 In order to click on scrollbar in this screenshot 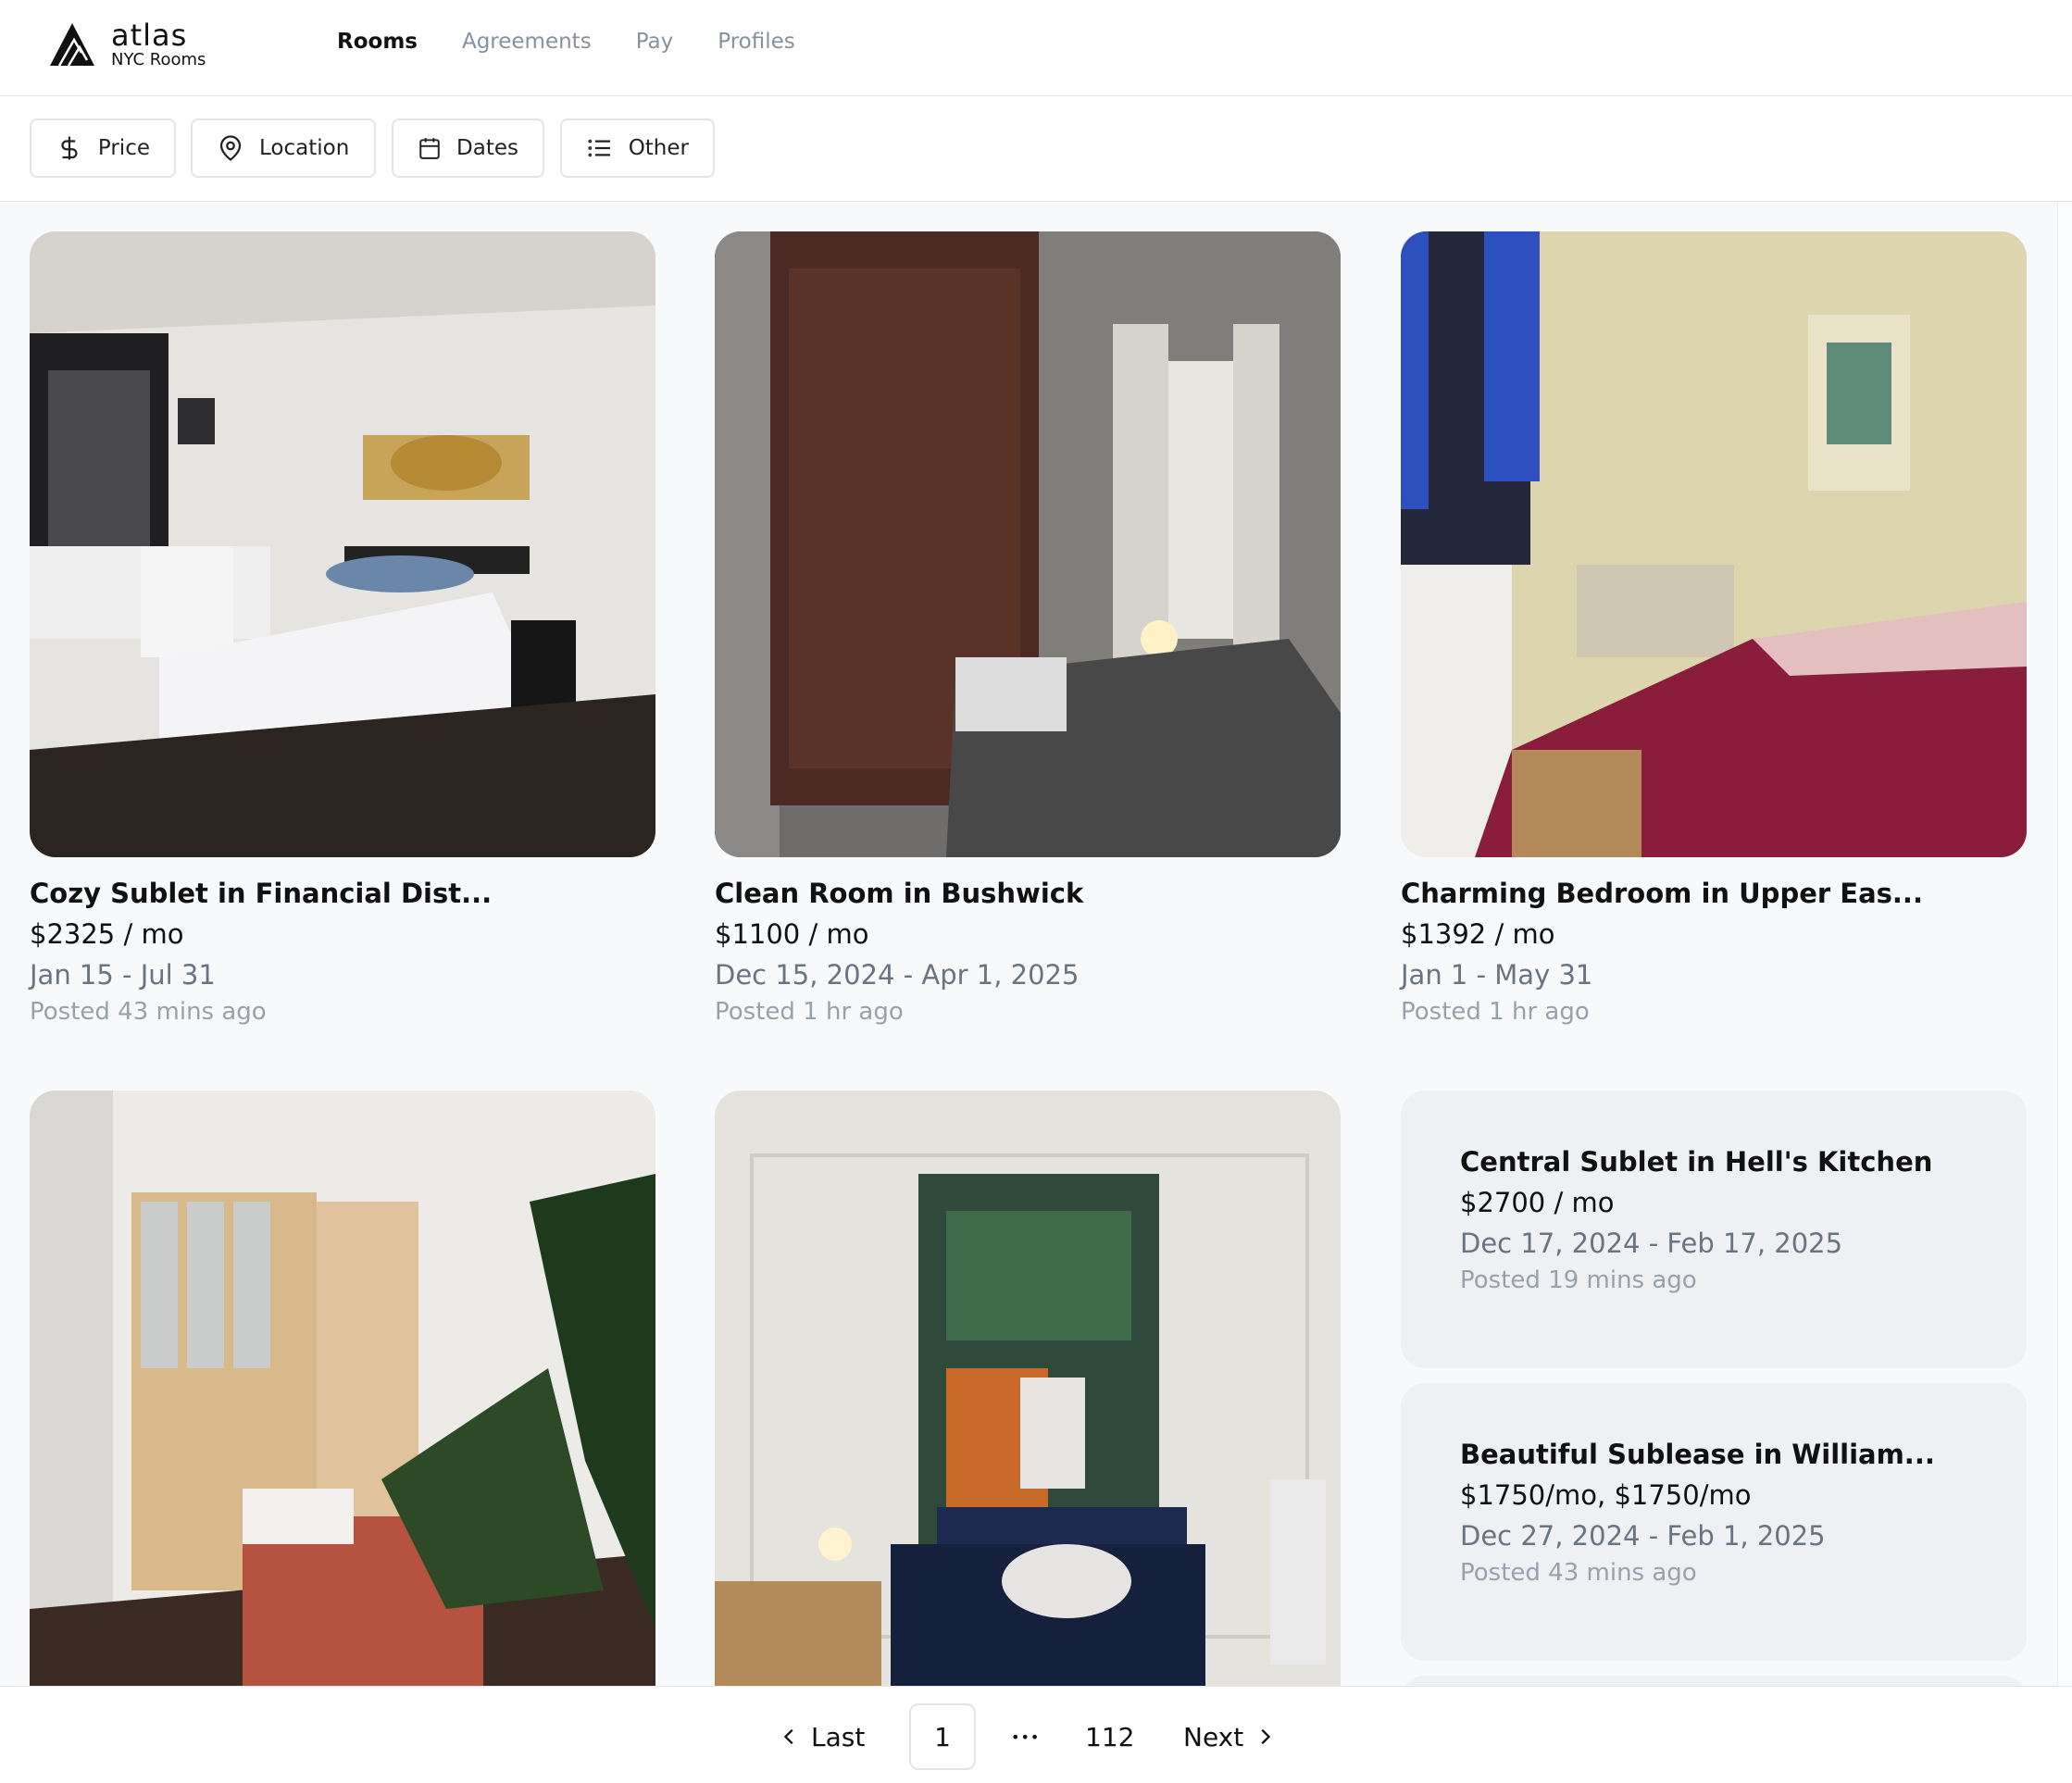, I will do `click(2064, 944)`.